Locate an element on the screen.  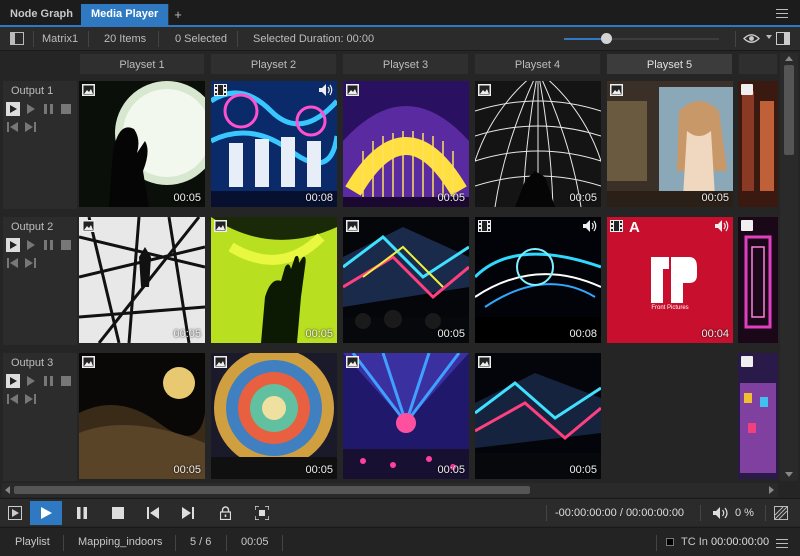
tab-bar: Node Graph Media Player + is located at coordinates (400, 13).